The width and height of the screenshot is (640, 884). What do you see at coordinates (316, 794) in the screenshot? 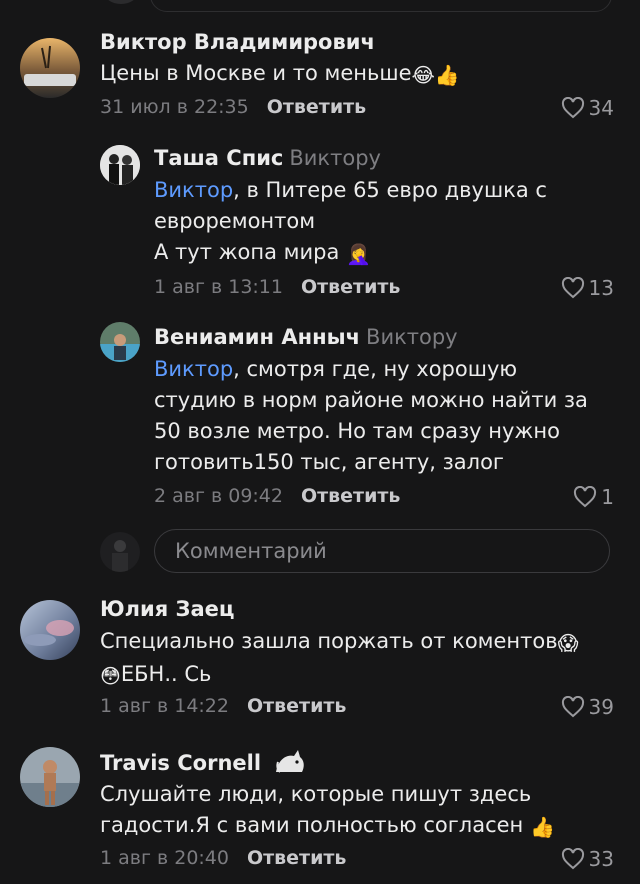
I see `comment-line: Слушайте люди, которые пишут здесь` at bounding box center [316, 794].